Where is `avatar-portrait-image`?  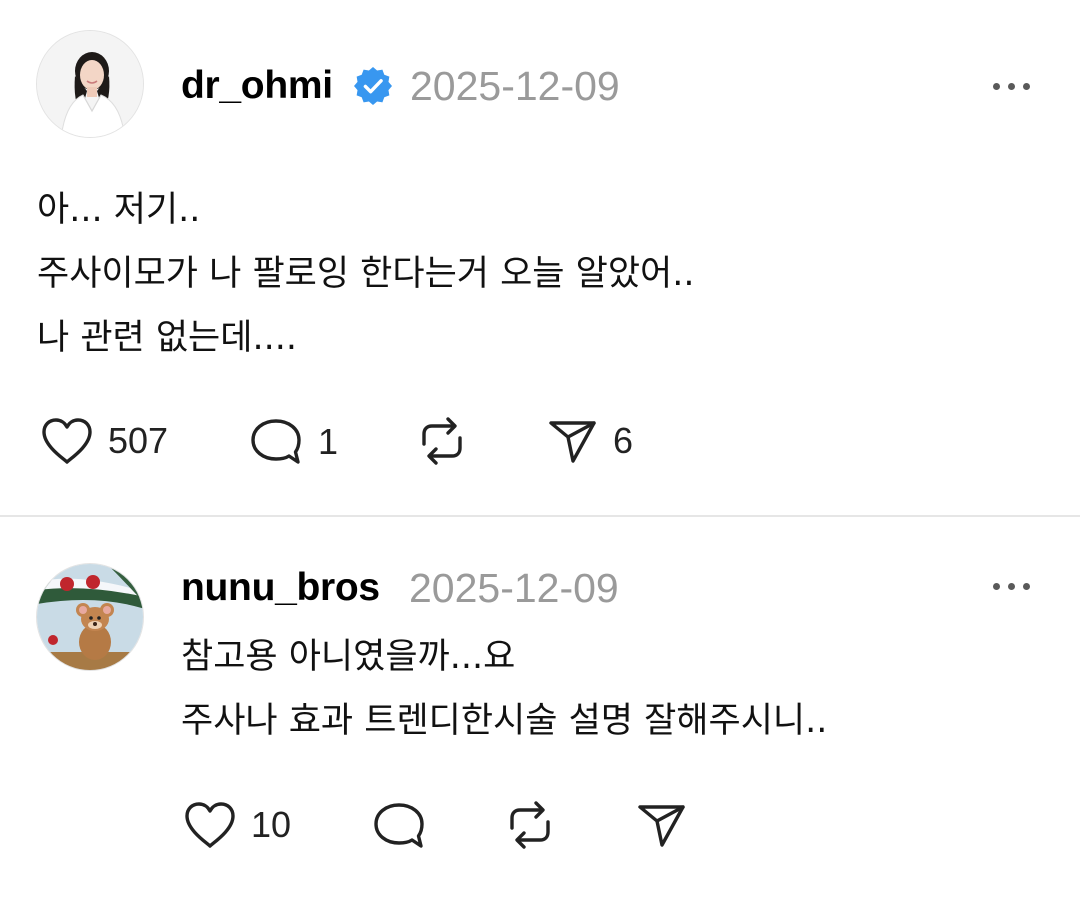 avatar-portrait-image is located at coordinates (90, 84).